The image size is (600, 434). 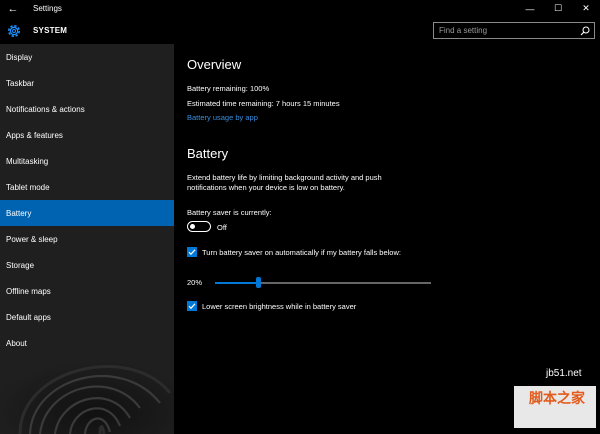 I want to click on close-icon: ✕, so click(x=586, y=8).